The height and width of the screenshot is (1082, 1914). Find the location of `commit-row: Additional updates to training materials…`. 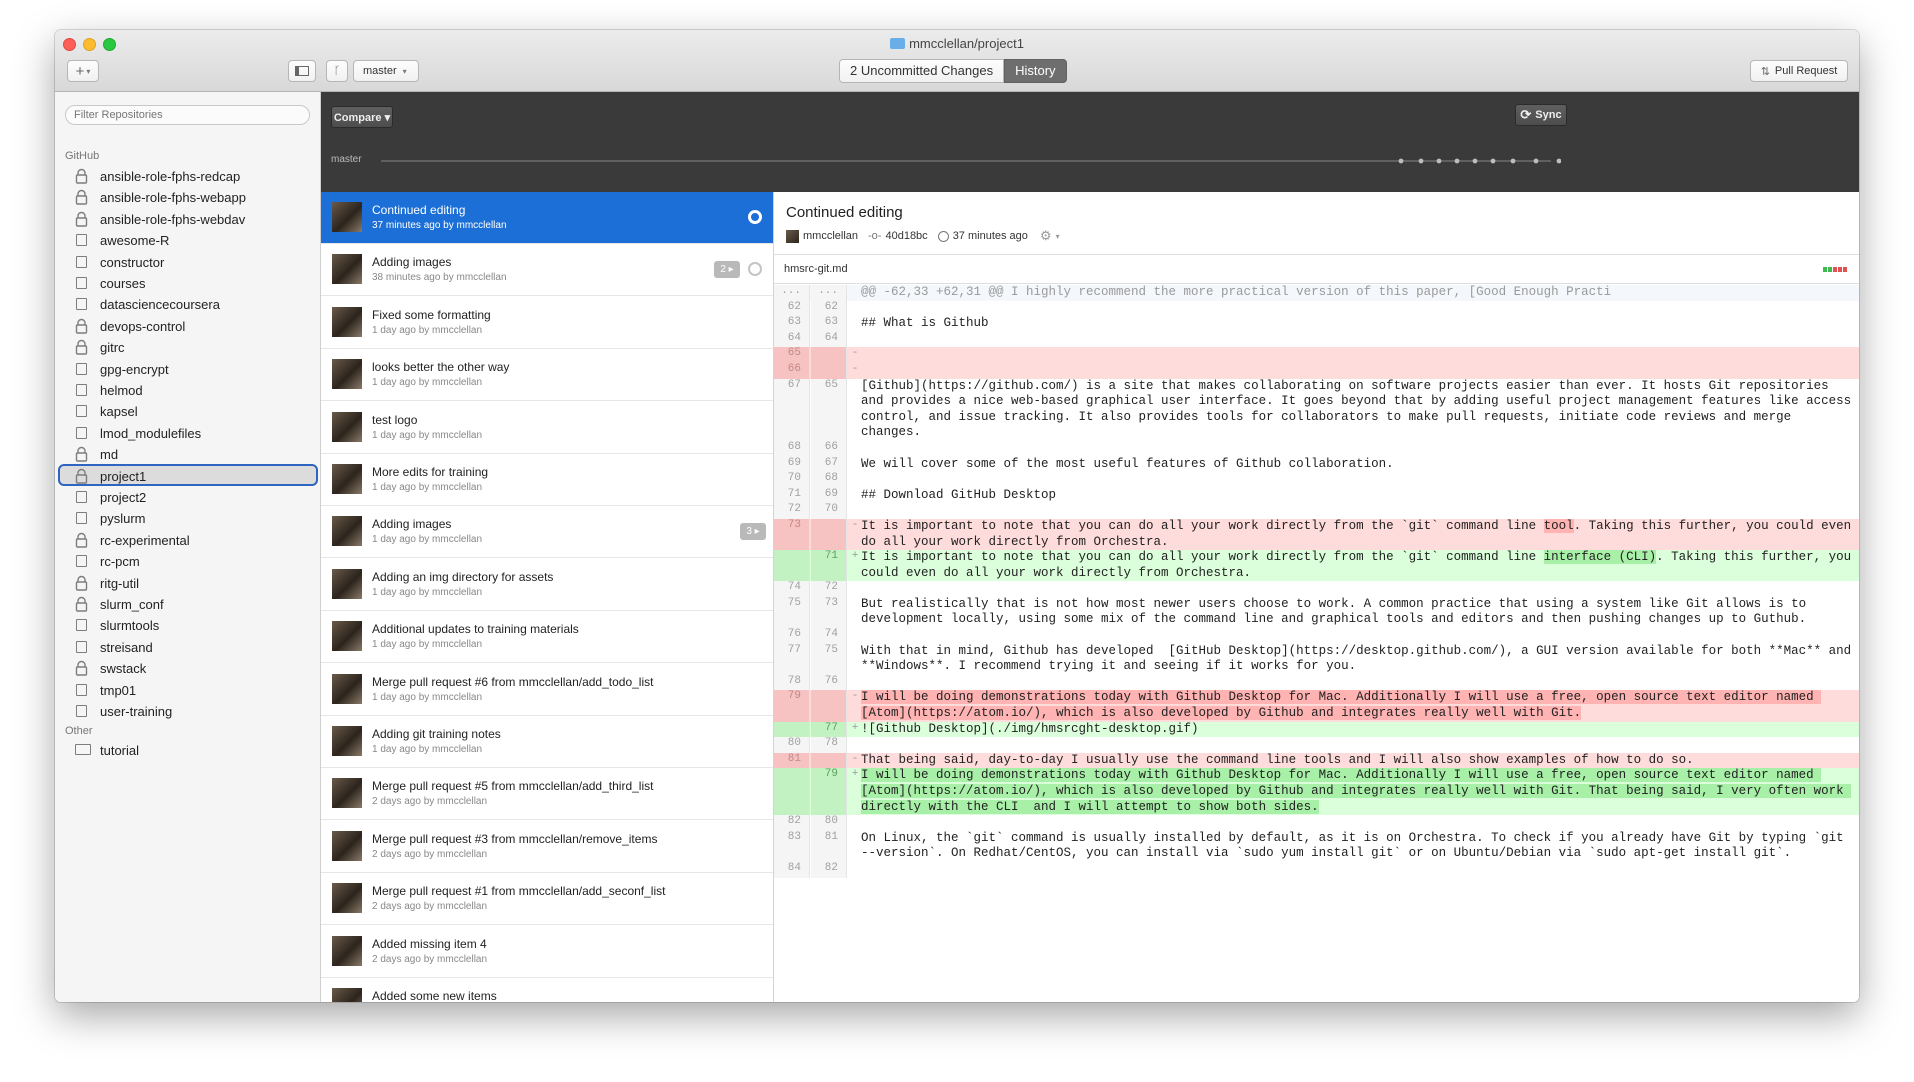

commit-row: Additional updates to training materials… is located at coordinates (547, 637).